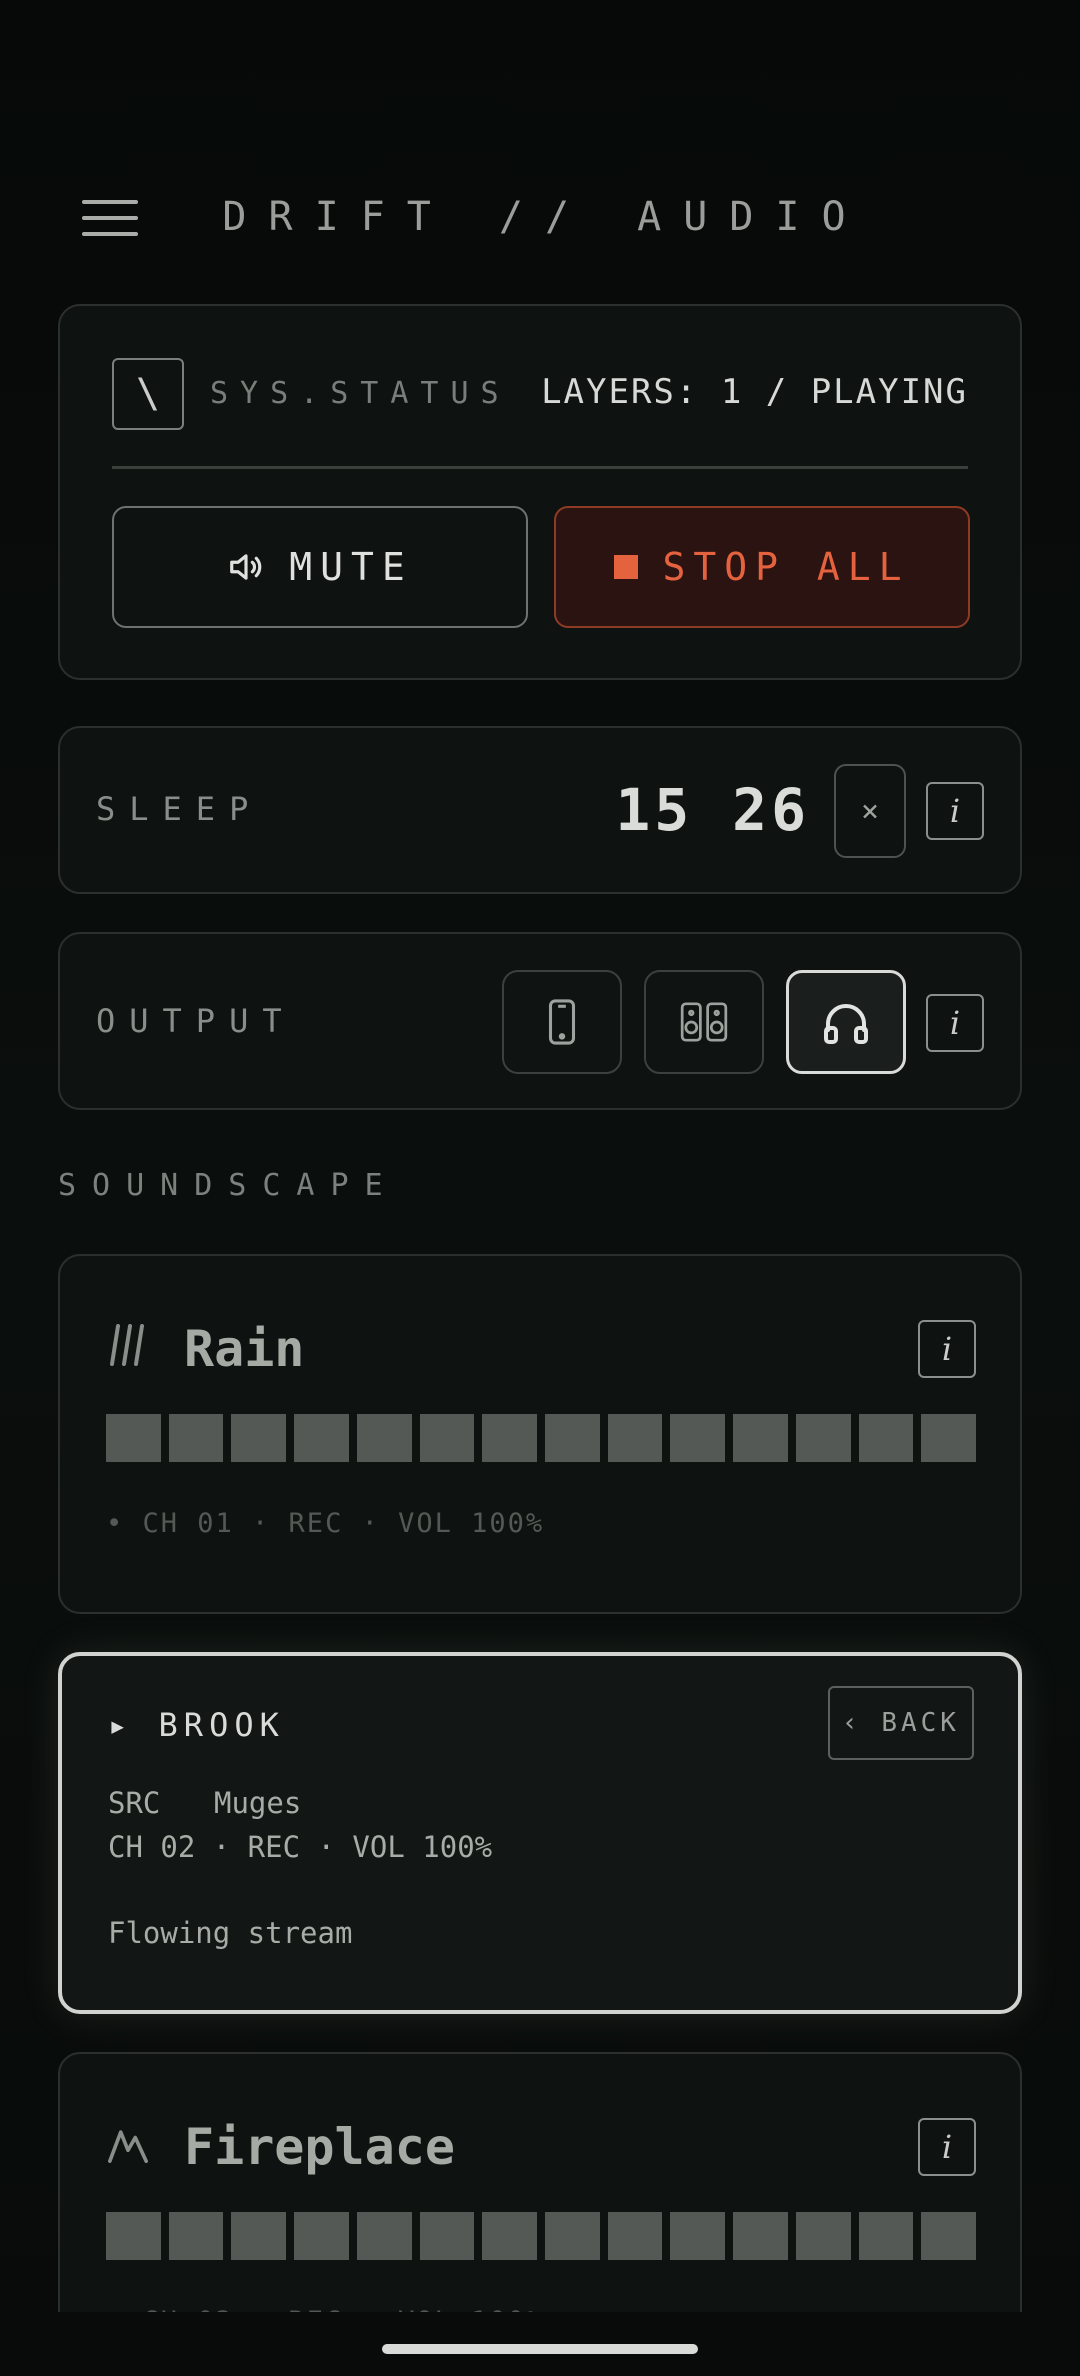  Describe the element at coordinates (786, 567) in the screenshot. I see `stop-all-label: STOP ALL` at that location.